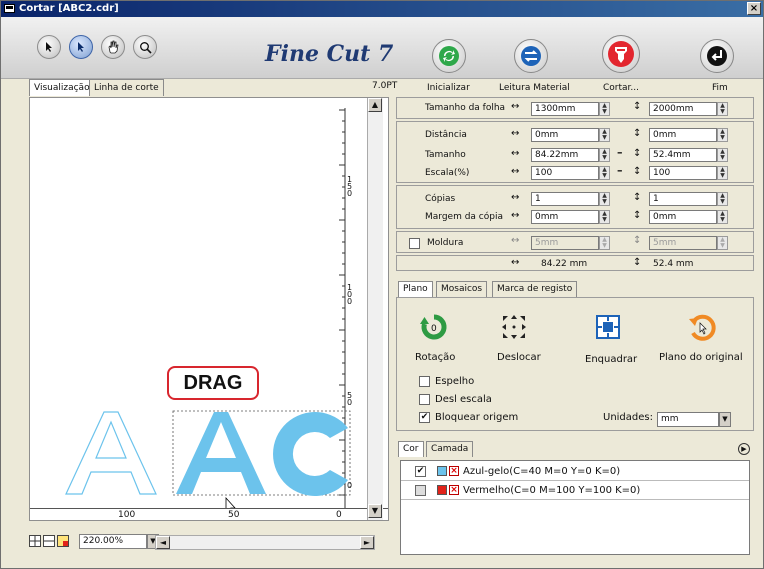 The width and height of the screenshot is (764, 569). What do you see at coordinates (69, 8) in the screenshot?
I see `window-title: Cortar [ABC2.cdr]` at bounding box center [69, 8].